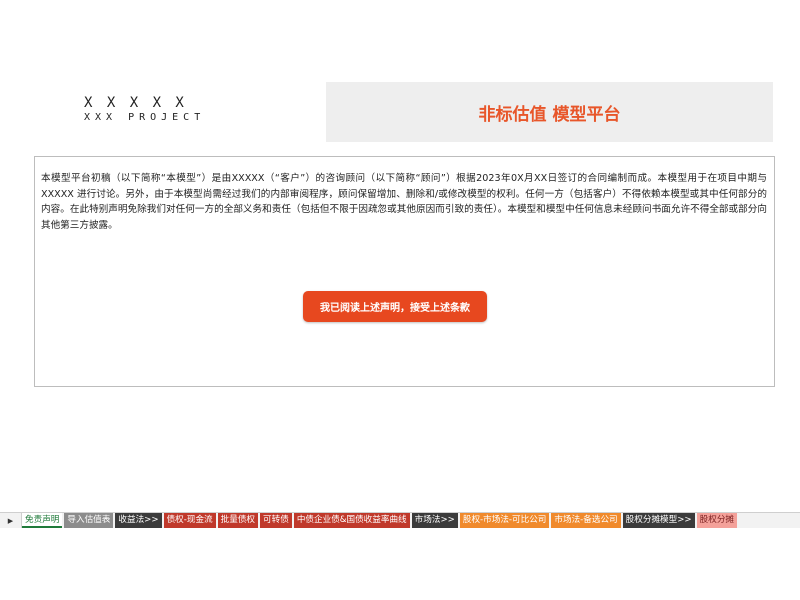  I want to click on logo-name: XXX PROJECT, so click(145, 117).